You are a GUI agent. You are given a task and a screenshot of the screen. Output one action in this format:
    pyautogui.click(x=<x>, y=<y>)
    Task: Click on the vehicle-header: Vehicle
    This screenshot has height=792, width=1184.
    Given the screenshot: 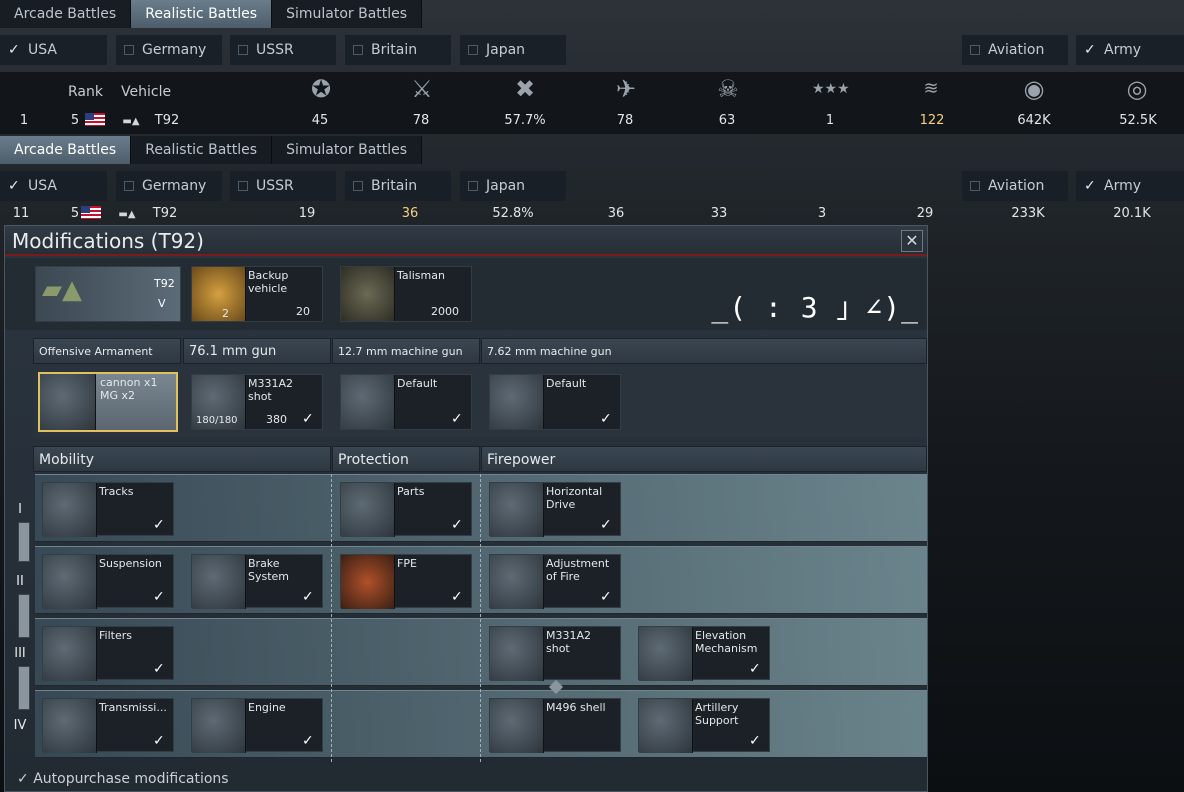 What is the action you would take?
    pyautogui.click(x=146, y=92)
    